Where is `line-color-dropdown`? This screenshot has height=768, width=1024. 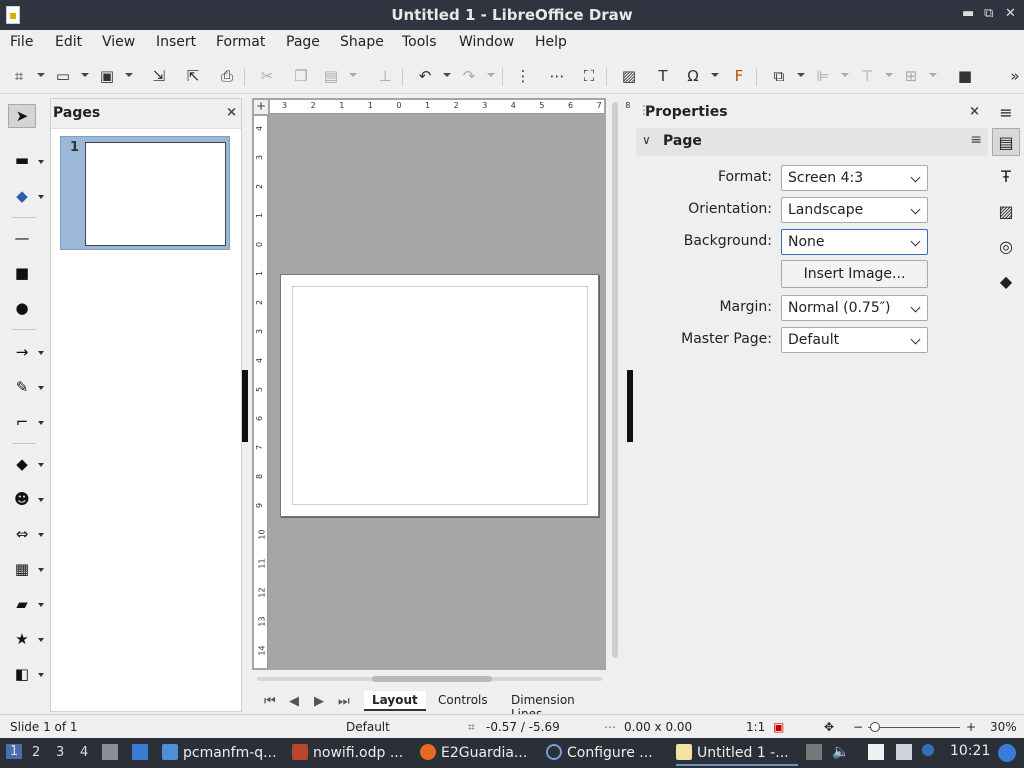 line-color-dropdown is located at coordinates (41, 162).